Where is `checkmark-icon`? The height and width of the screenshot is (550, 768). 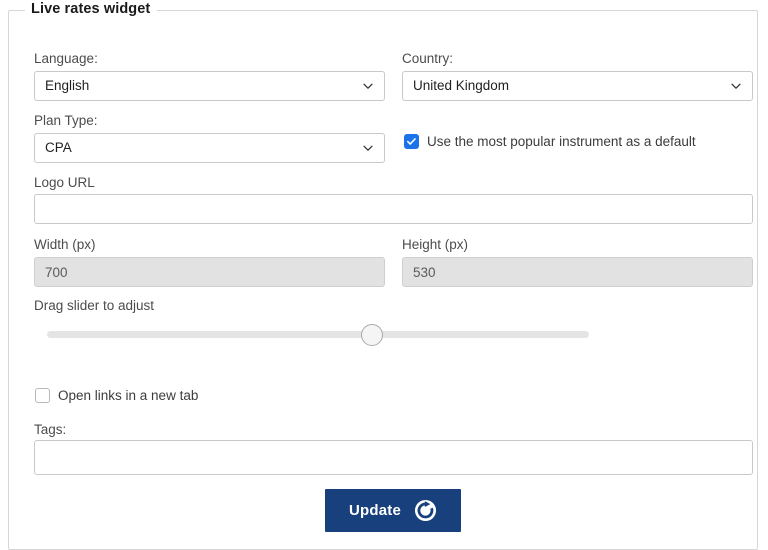
checkmark-icon is located at coordinates (411, 141).